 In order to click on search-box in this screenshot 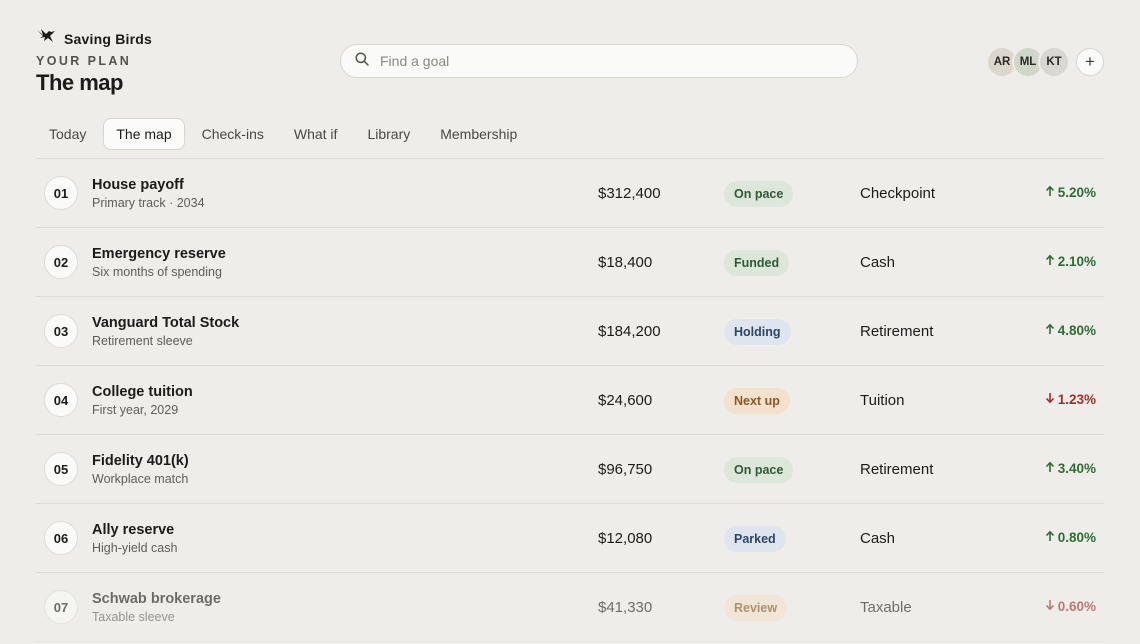, I will do `click(599, 61)`.